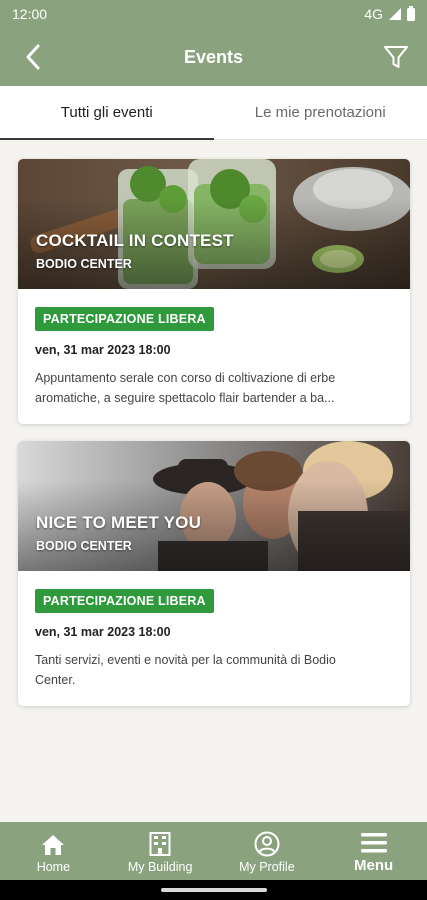 This screenshot has width=427, height=900. Describe the element at coordinates (267, 844) in the screenshot. I see `profile-icon` at that location.